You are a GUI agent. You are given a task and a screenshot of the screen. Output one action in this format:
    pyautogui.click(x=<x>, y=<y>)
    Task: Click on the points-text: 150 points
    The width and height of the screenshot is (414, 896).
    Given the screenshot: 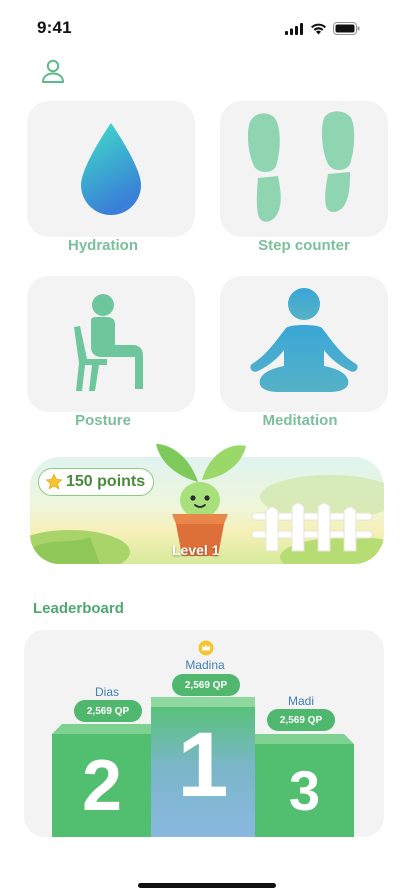 What is the action you would take?
    pyautogui.click(x=106, y=481)
    